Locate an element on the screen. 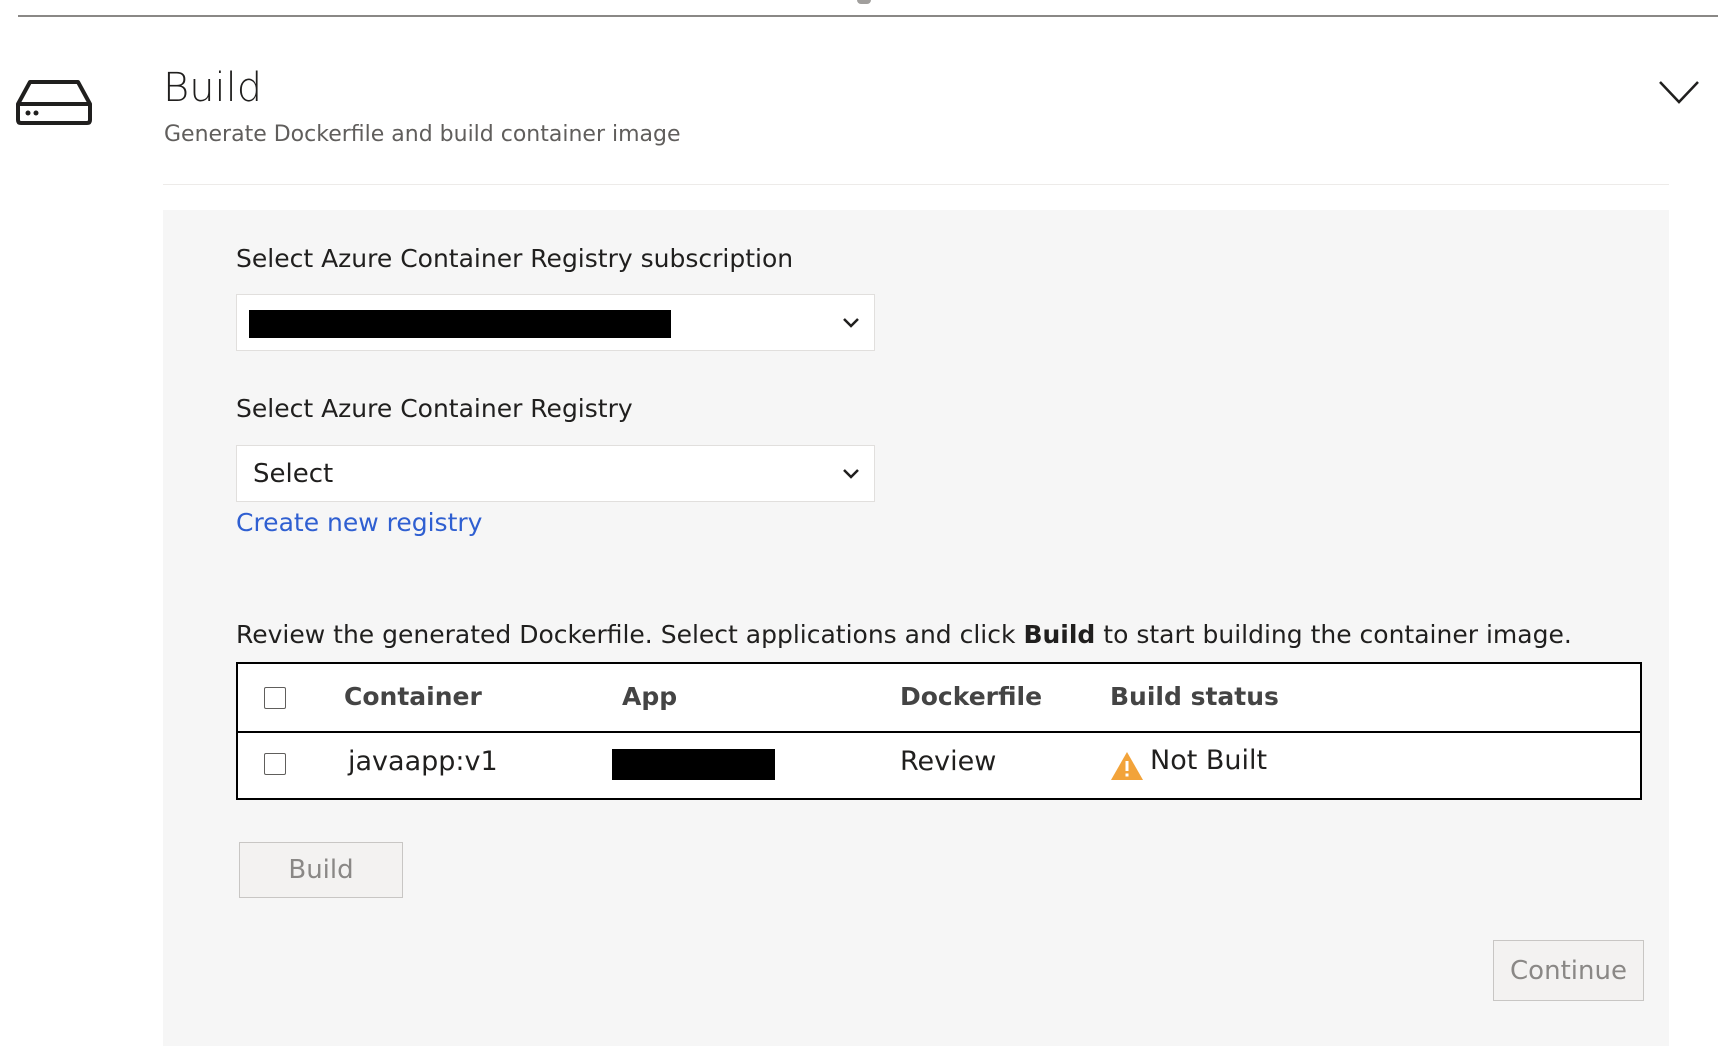  instruction-text-bold: Build is located at coordinates (1059, 634).